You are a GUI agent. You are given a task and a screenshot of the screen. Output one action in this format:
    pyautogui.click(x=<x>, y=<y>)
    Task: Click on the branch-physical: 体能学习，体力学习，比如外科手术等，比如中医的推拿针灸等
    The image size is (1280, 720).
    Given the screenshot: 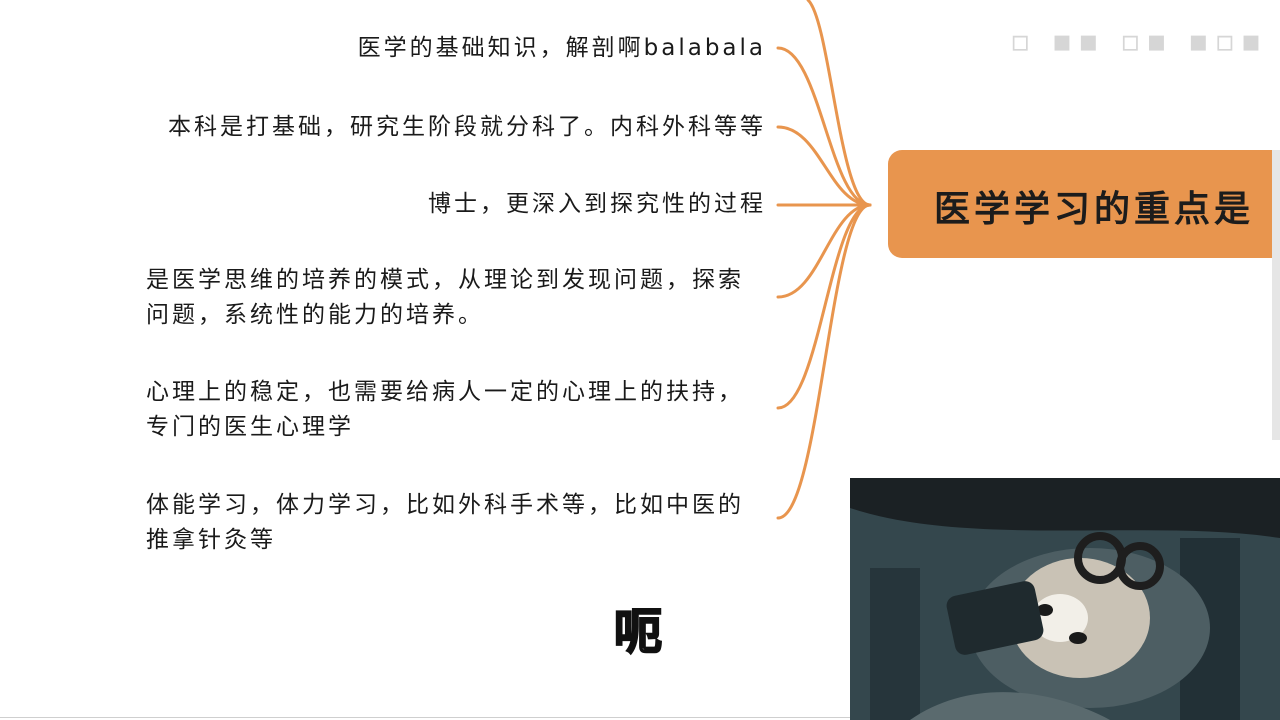 What is the action you would take?
    pyautogui.click(x=456, y=523)
    